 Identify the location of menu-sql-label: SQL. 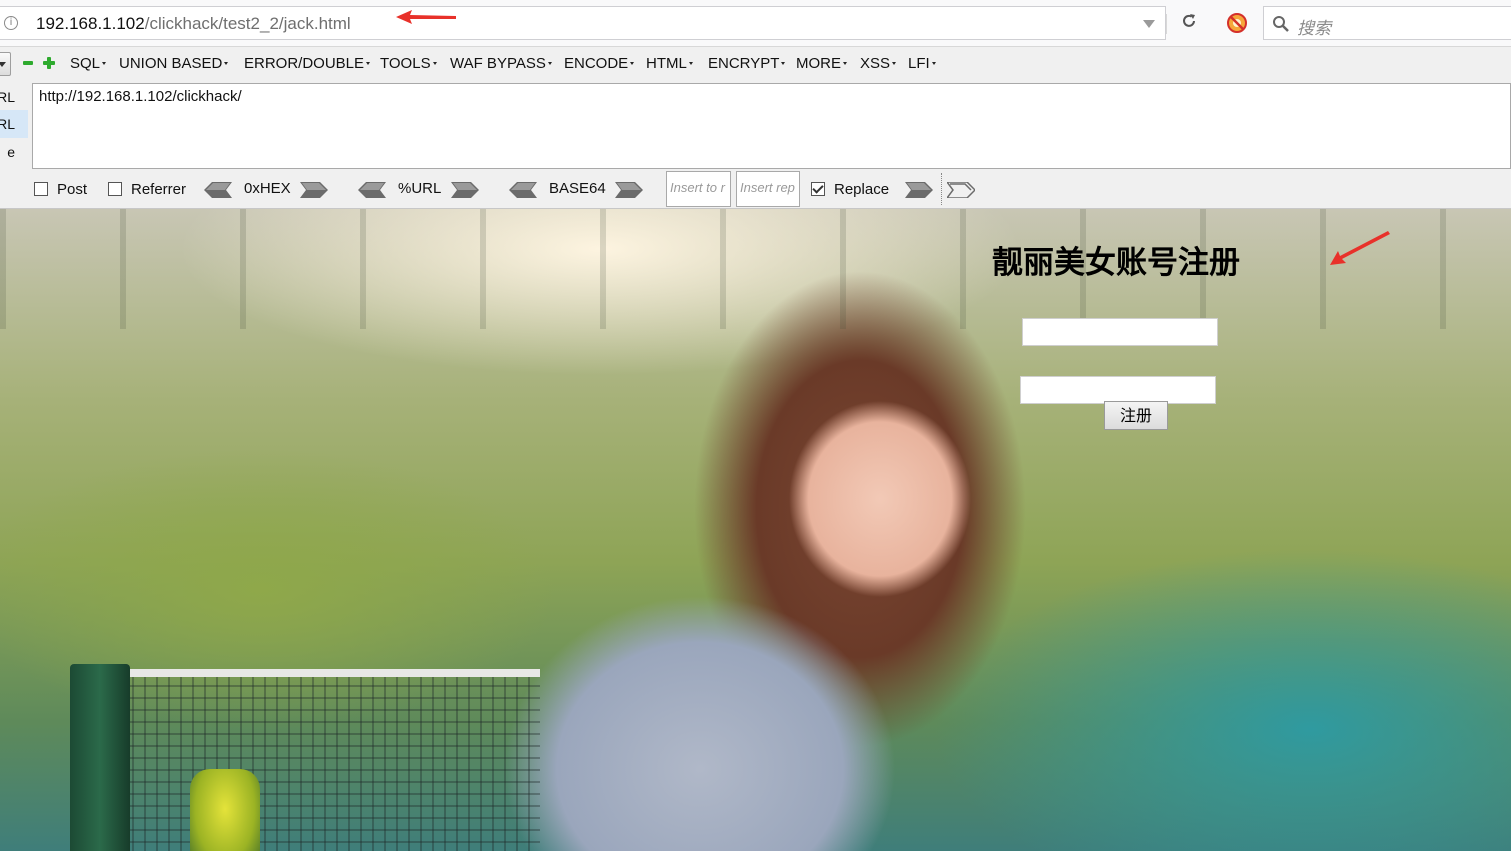
(85, 63).